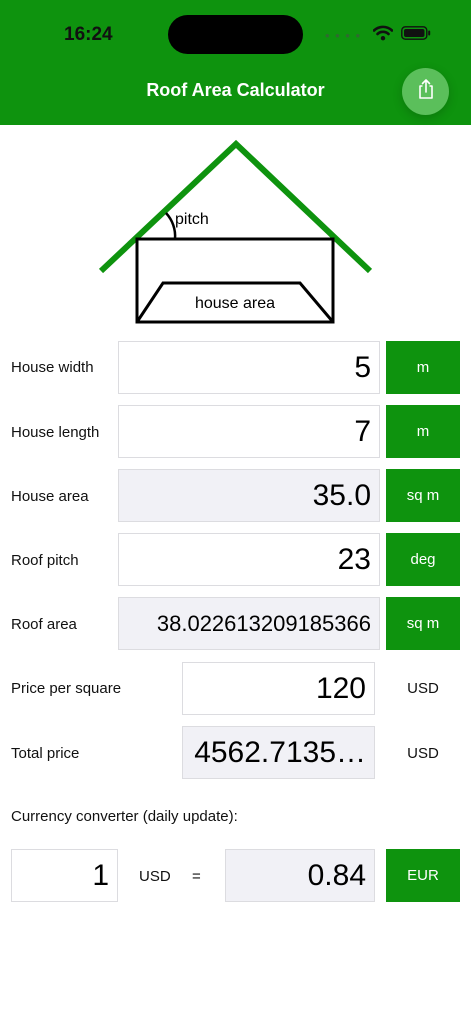  Describe the element at coordinates (423, 495) in the screenshot. I see `house-area-unit-button: sq m` at that location.